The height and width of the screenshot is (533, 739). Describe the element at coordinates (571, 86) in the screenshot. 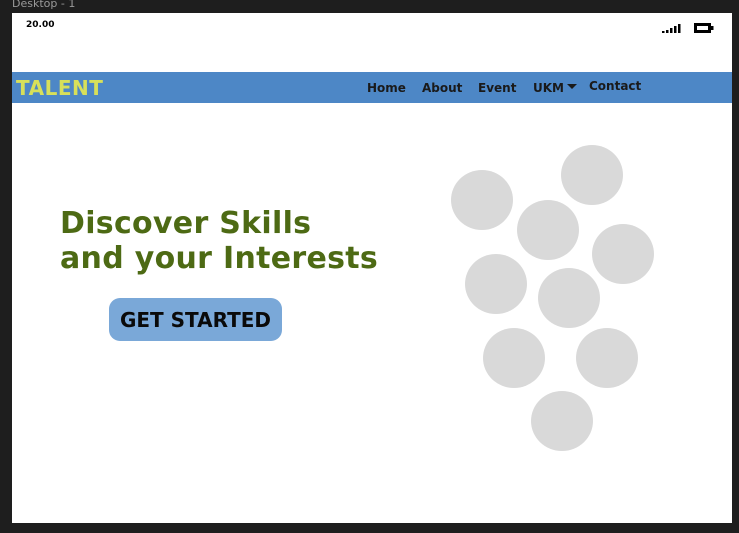

I see `caret-down-icon` at that location.